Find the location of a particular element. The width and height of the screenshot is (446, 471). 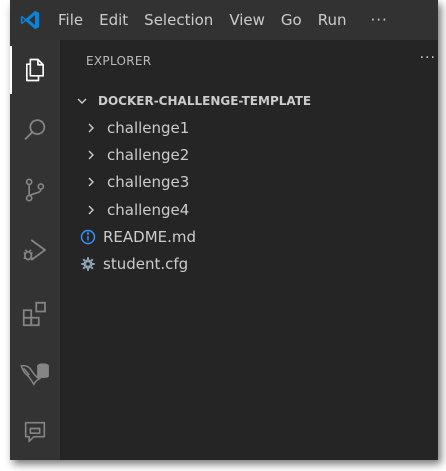

search-icon is located at coordinates (35, 130).